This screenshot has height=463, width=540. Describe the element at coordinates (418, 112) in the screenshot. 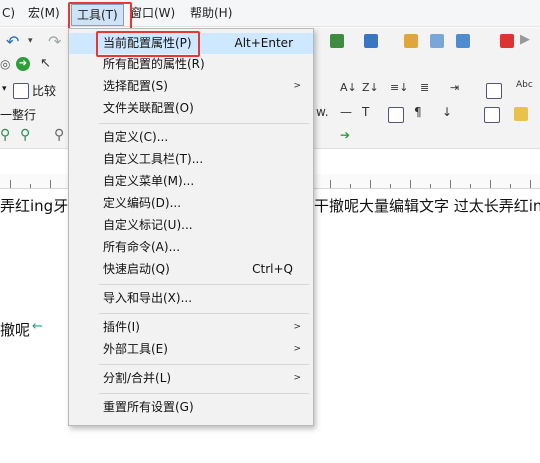

I see `paragraph-icon: ¶` at that location.